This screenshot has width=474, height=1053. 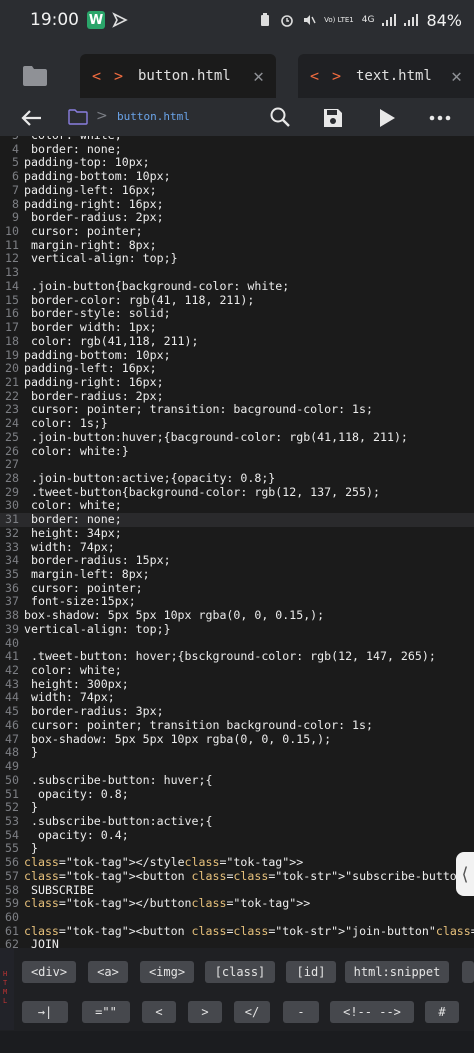 I want to click on snippet-key: -, so click(x=301, y=1012).